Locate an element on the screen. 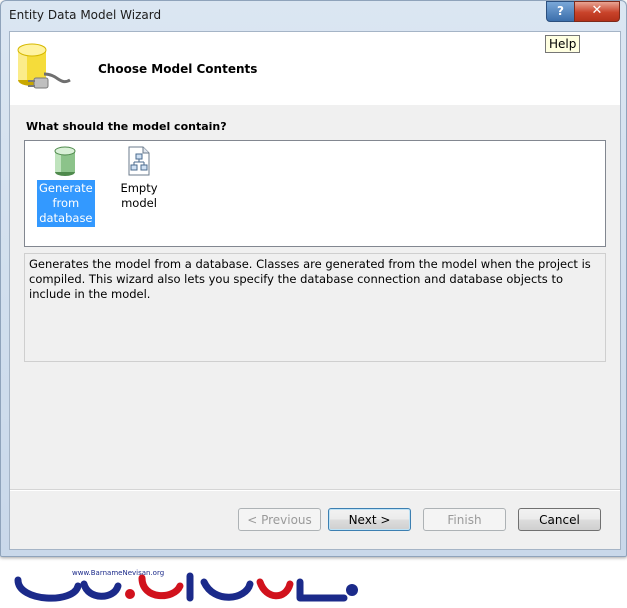 The width and height of the screenshot is (627, 608). question-mark-icon: ? is located at coordinates (560, 11).